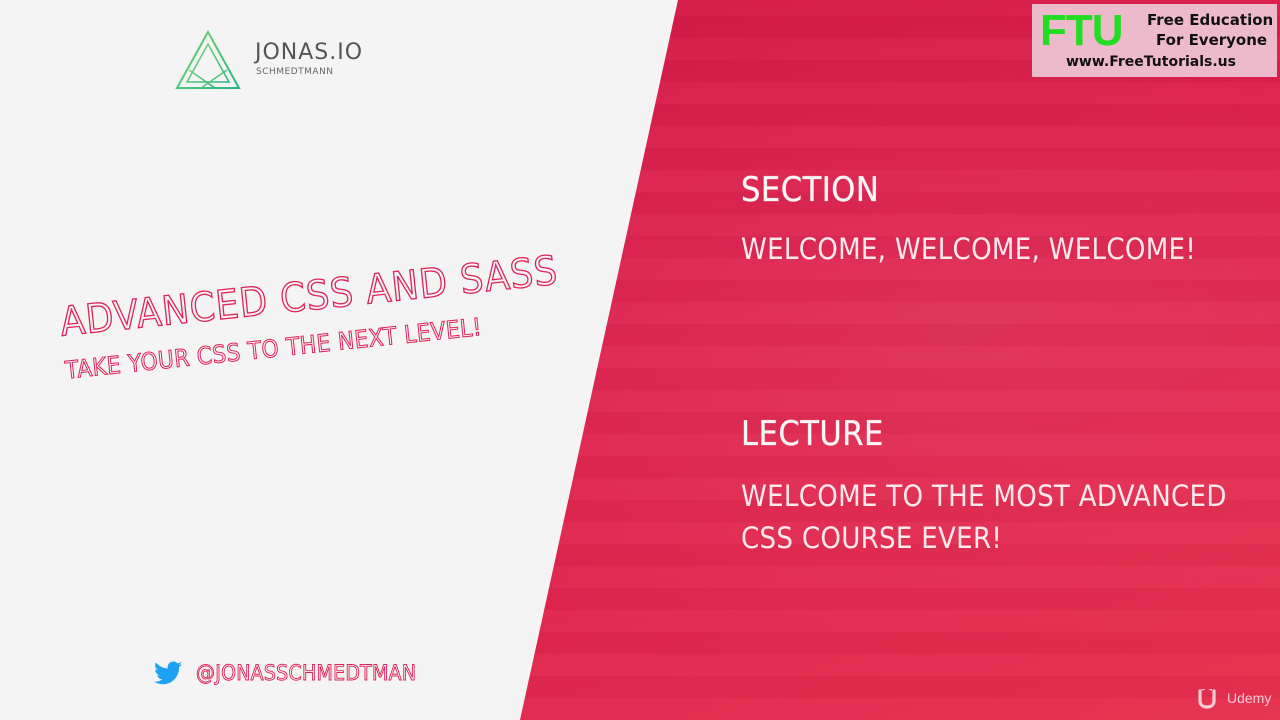 This screenshot has height=720, width=1280. I want to click on section-heading: SECTION, so click(810, 190).